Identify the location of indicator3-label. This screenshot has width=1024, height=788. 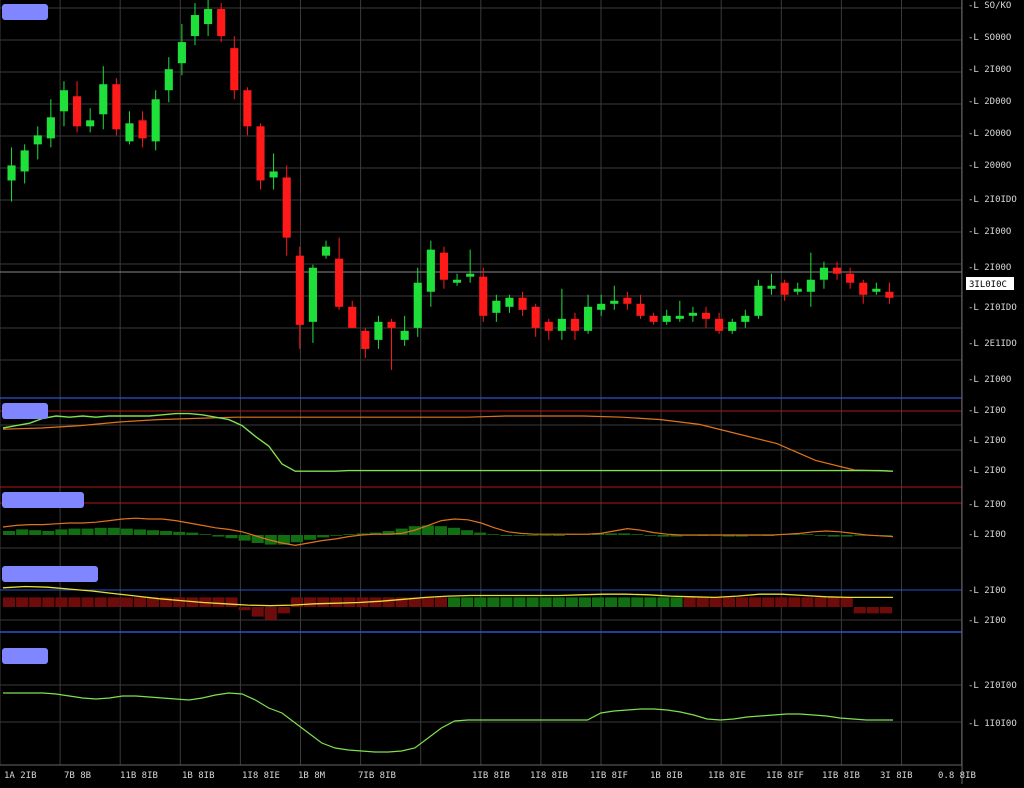
(50, 574).